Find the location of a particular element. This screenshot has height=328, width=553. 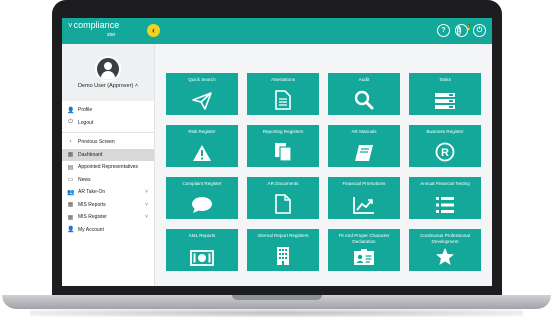

tile-fit-and-proper: Fit And Proper Character Declaration is located at coordinates (364, 250).